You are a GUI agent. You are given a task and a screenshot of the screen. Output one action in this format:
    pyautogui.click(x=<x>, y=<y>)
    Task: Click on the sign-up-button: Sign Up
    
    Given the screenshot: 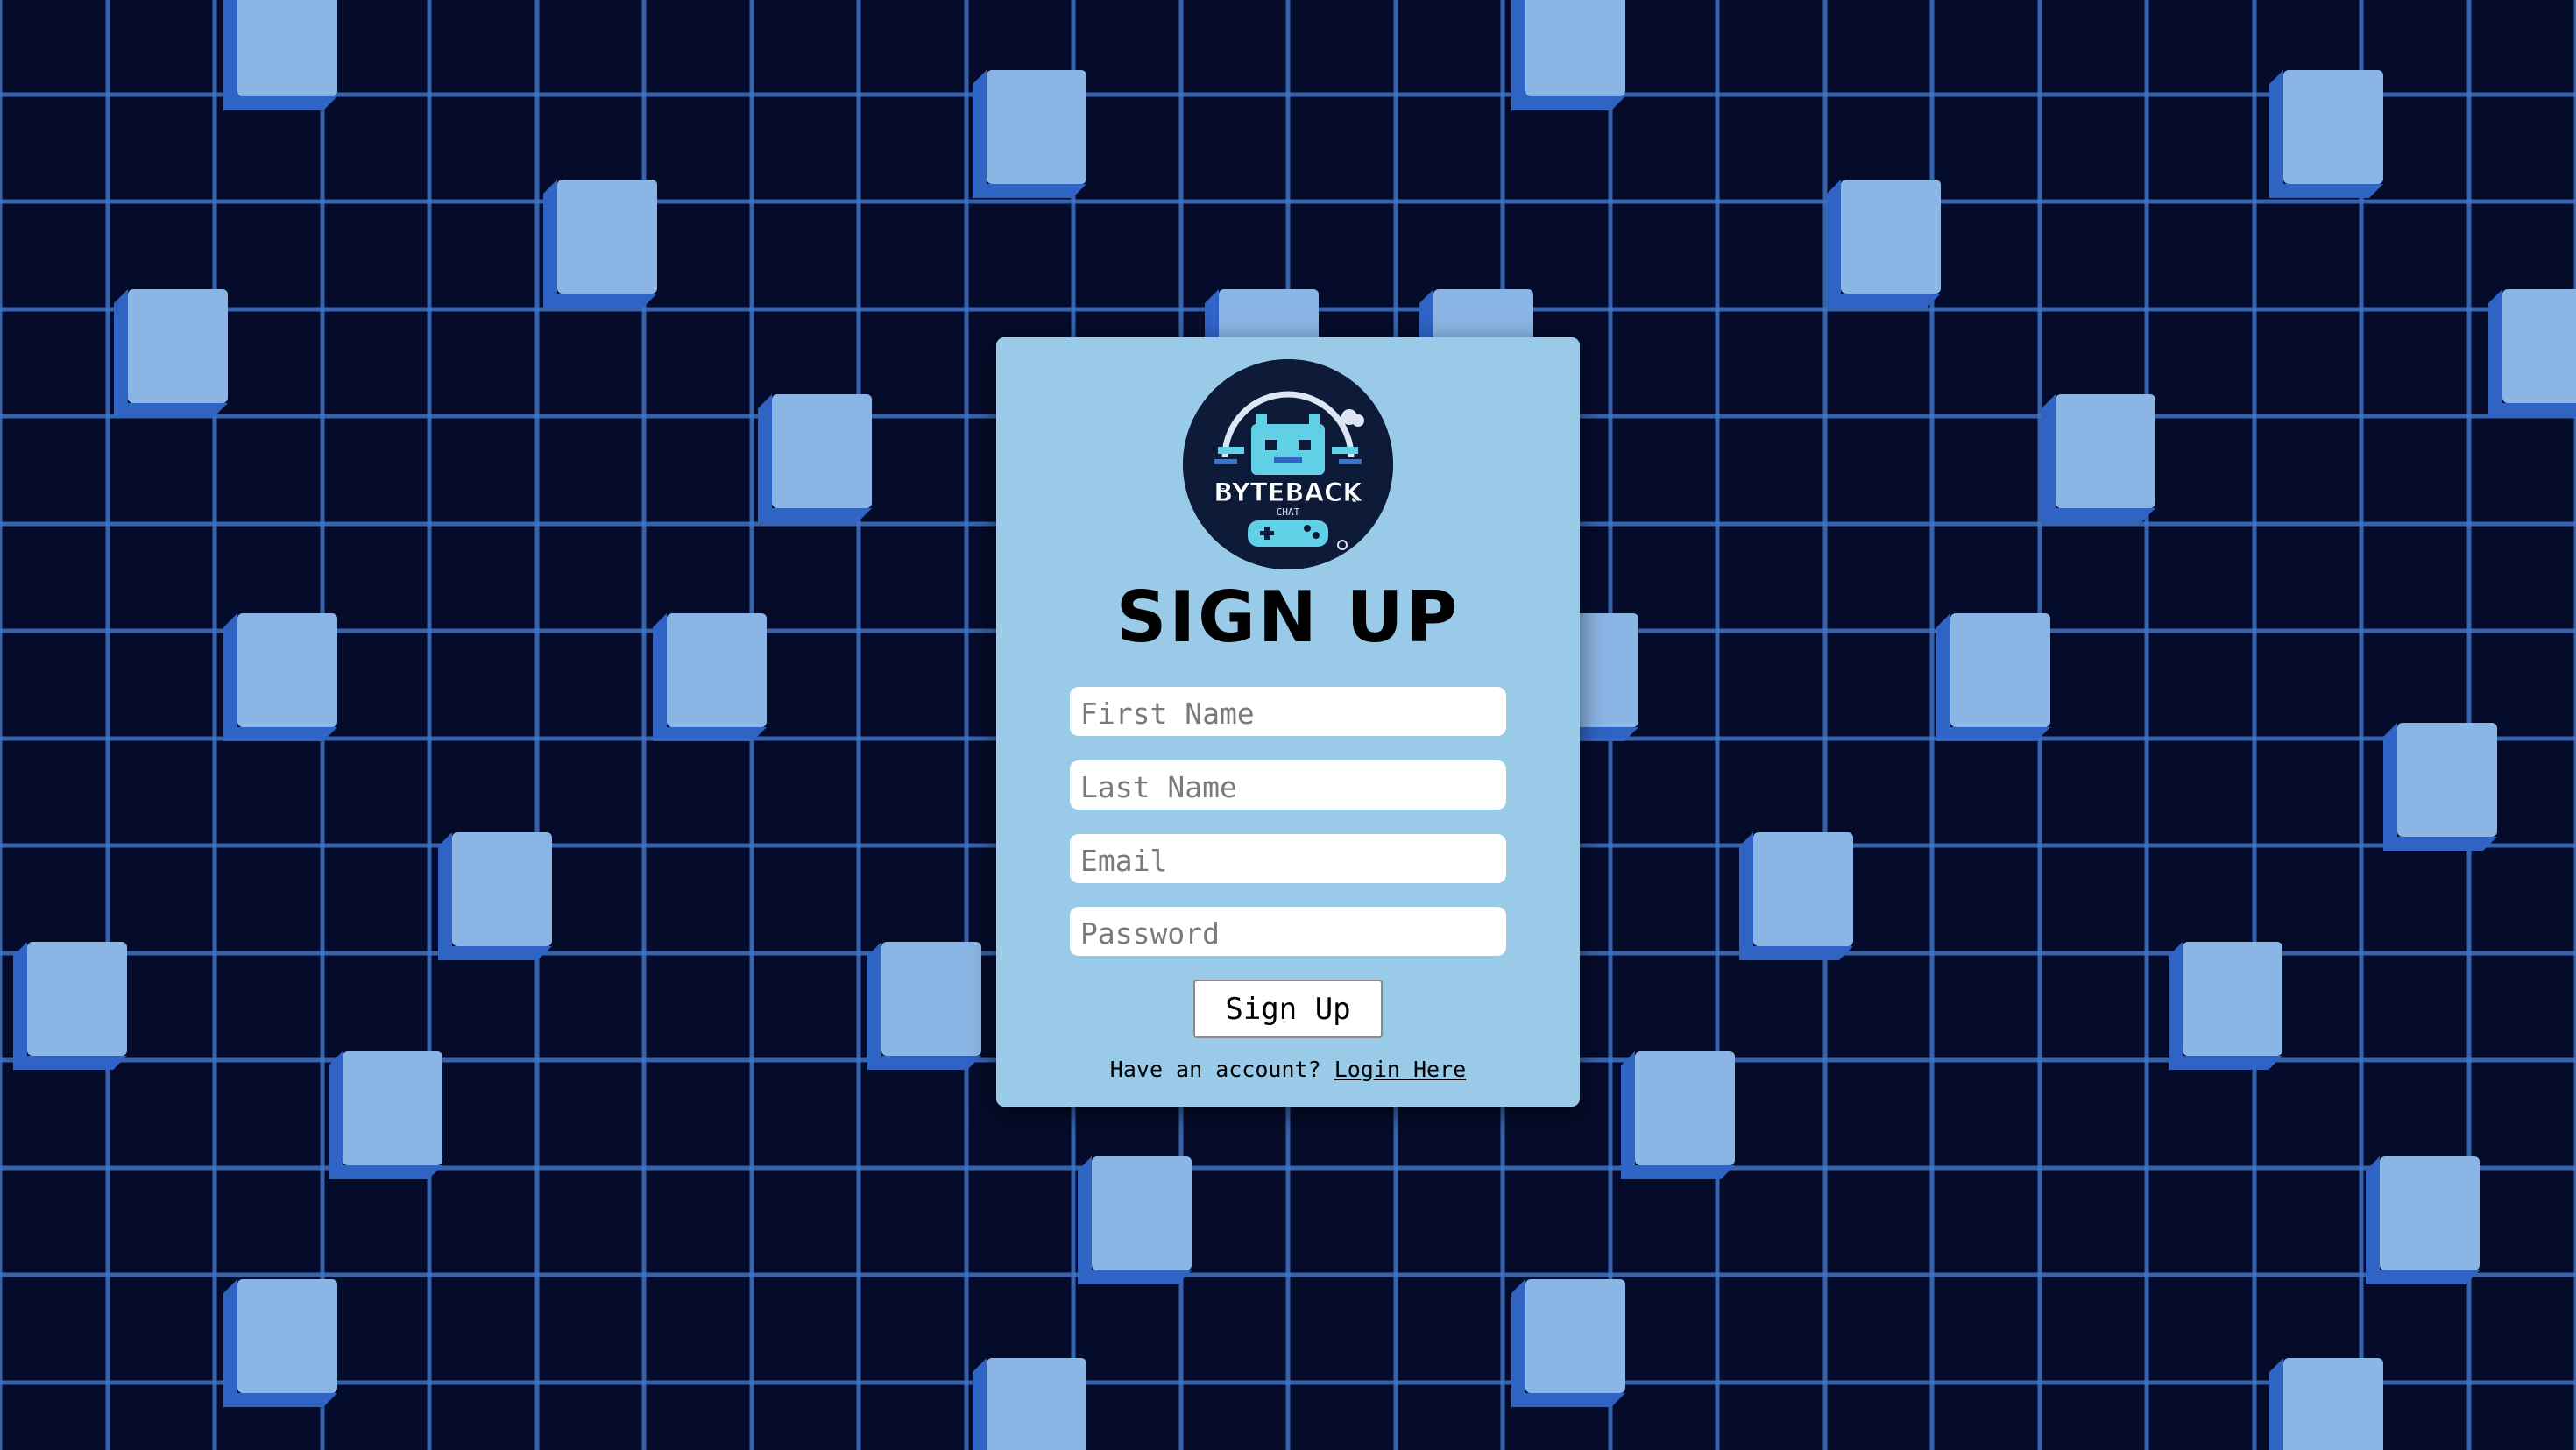 What is the action you would take?
    pyautogui.click(x=1288, y=1009)
    